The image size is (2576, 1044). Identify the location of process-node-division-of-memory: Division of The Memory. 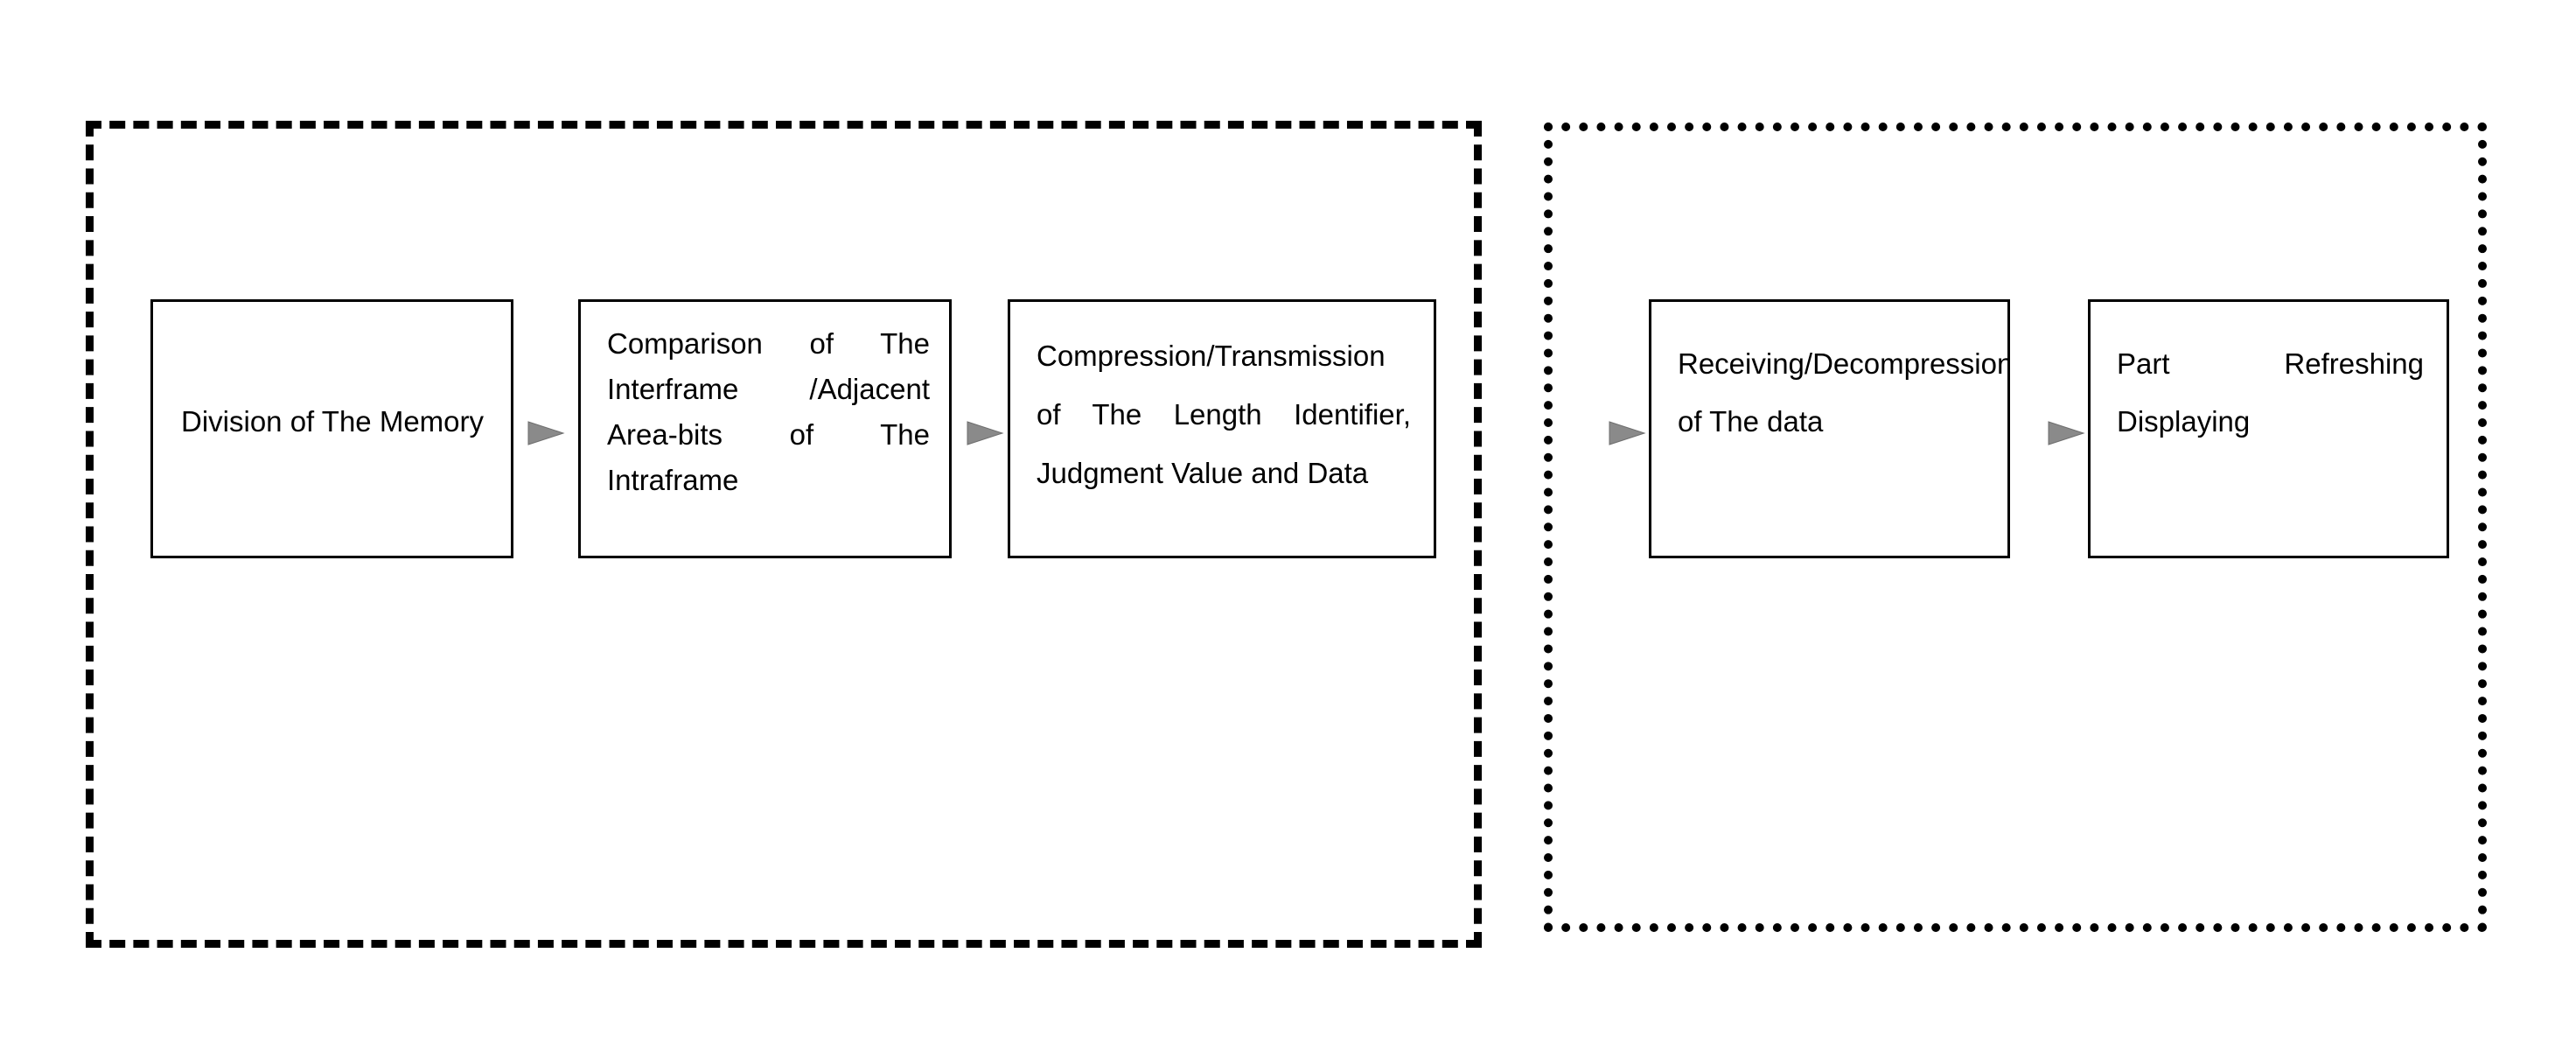
(331, 428).